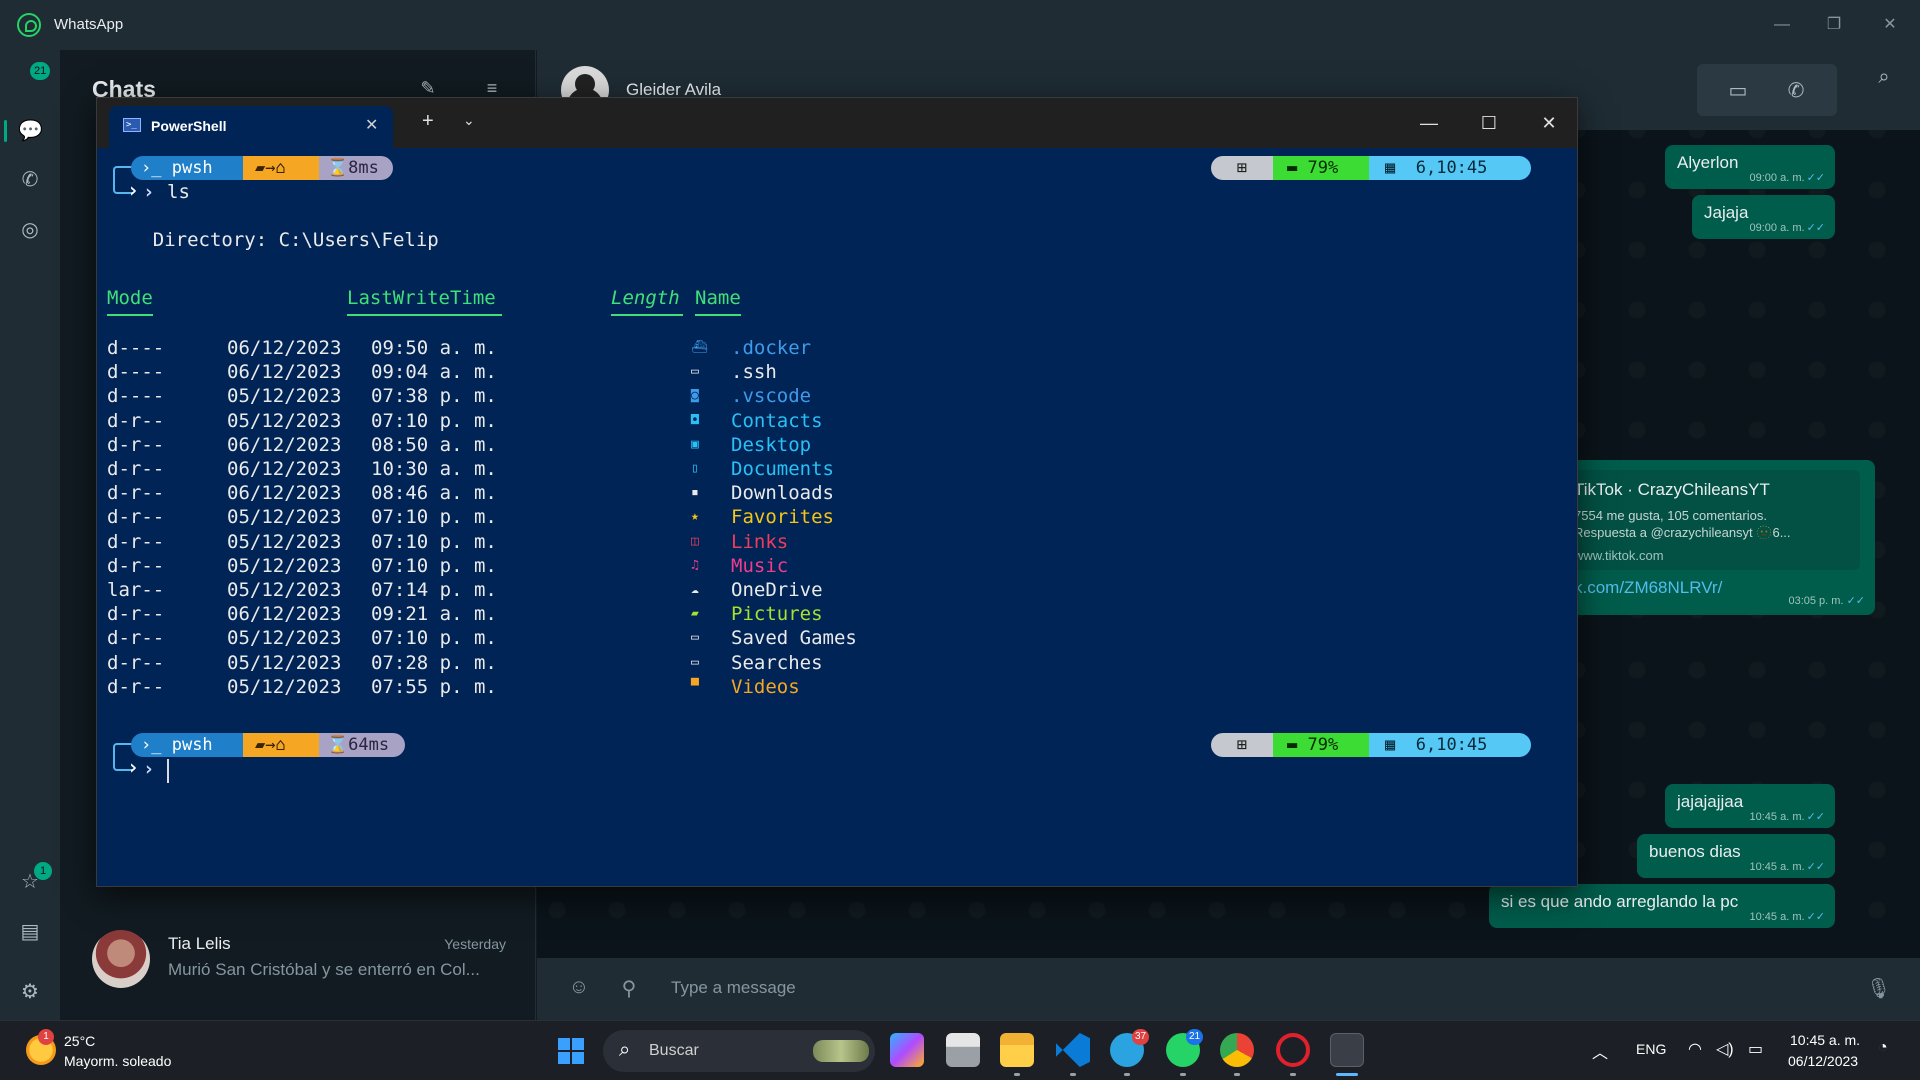  Describe the element at coordinates (782, 469) in the screenshot. I see `row-name: Documents` at that location.